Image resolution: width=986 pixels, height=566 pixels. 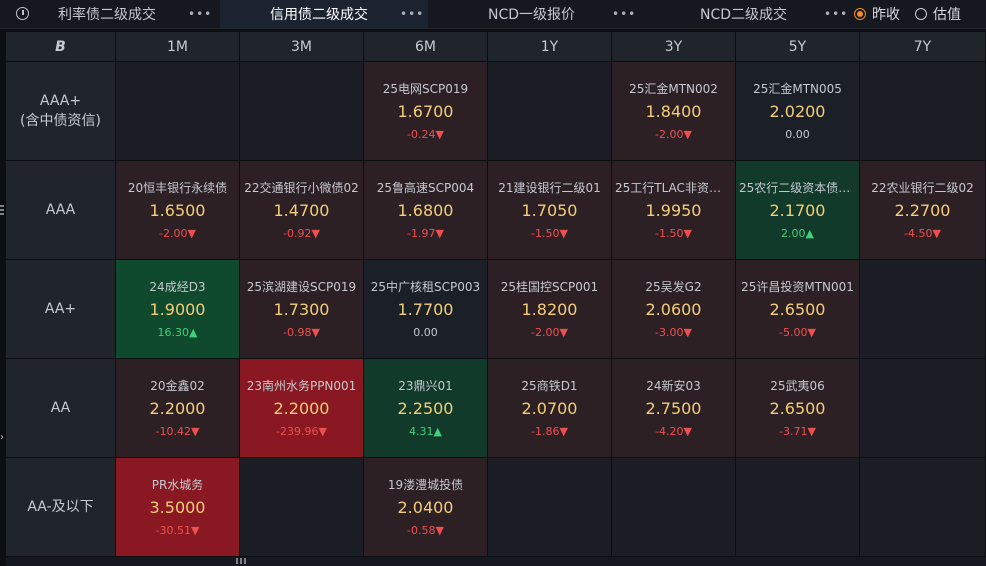 What do you see at coordinates (61, 47) in the screenshot?
I see `corner-logo-icon: B` at bounding box center [61, 47].